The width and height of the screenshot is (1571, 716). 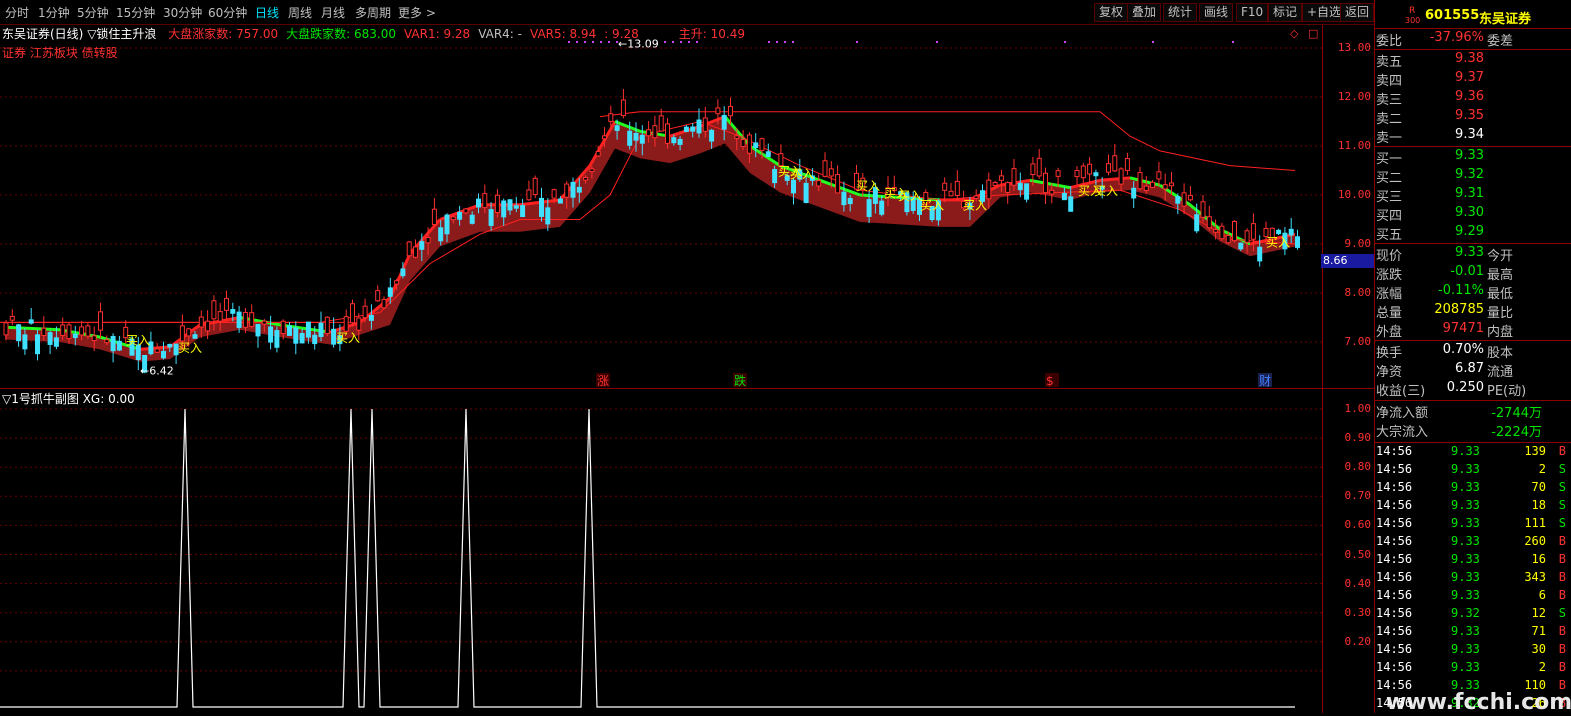 What do you see at coordinates (1473, 39) in the screenshot?
I see `quote-row: 委比 -37.96% 委差` at bounding box center [1473, 39].